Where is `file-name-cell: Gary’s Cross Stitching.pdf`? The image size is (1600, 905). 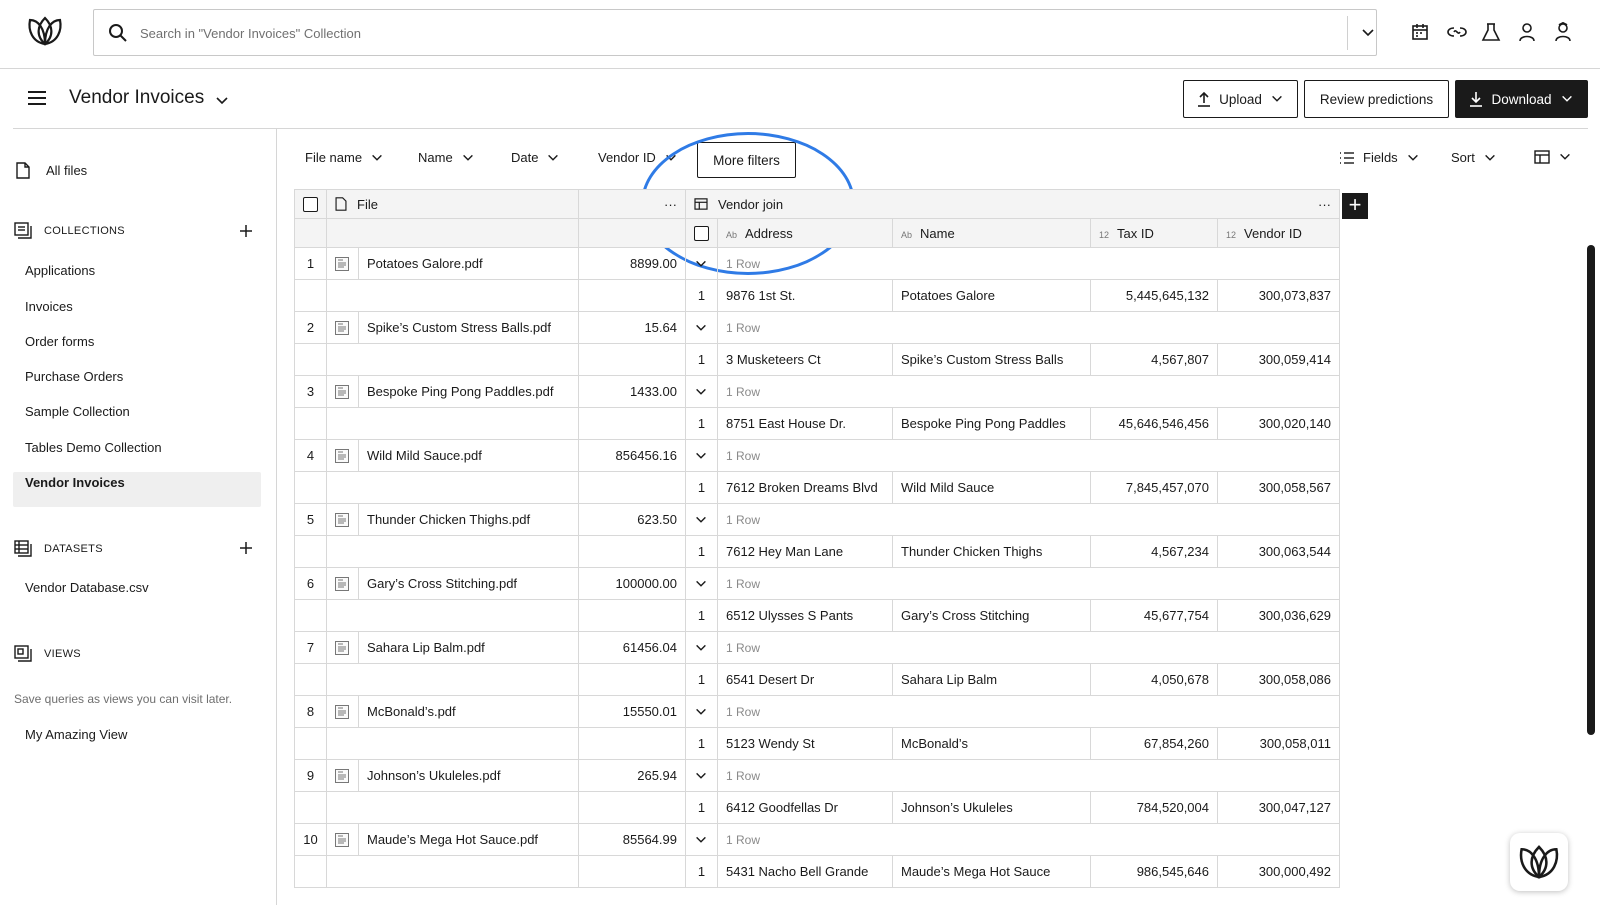
file-name-cell: Gary’s Cross Stitching.pdf is located at coordinates (468, 583).